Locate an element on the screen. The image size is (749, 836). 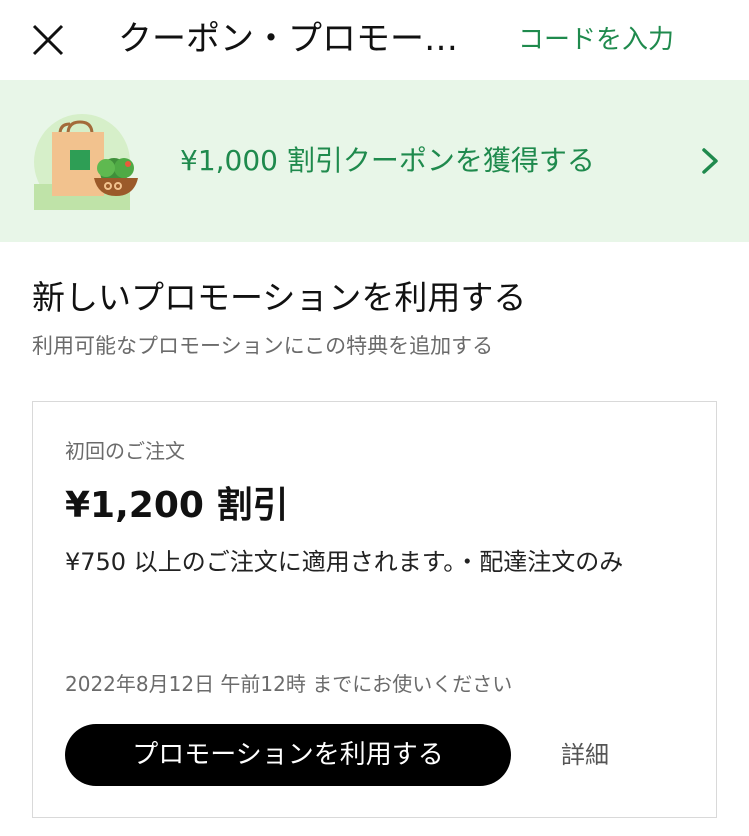
apply-promotion-button: プロモーションを利用する is located at coordinates (288, 755).